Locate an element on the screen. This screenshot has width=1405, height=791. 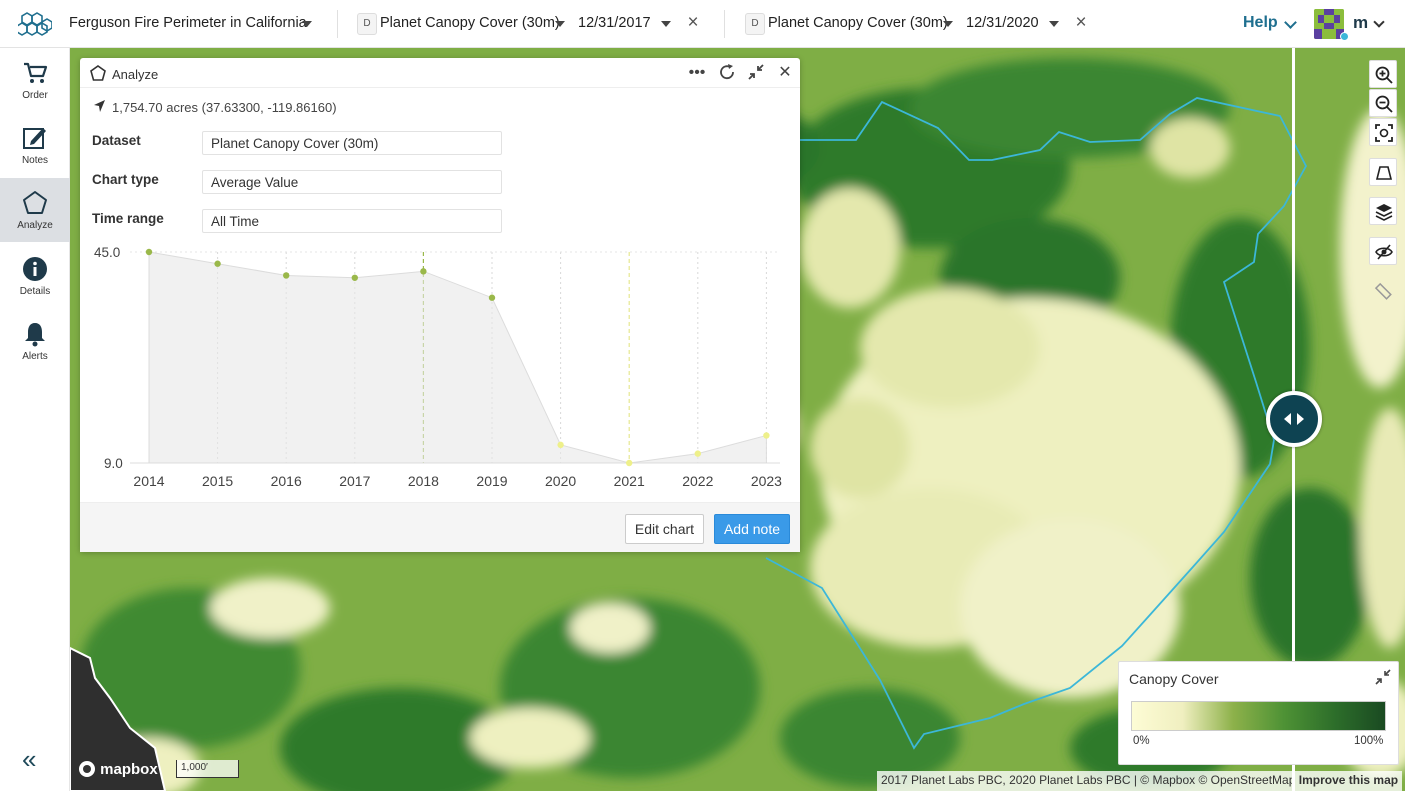
chart-type-field: Average Value is located at coordinates (352, 182).